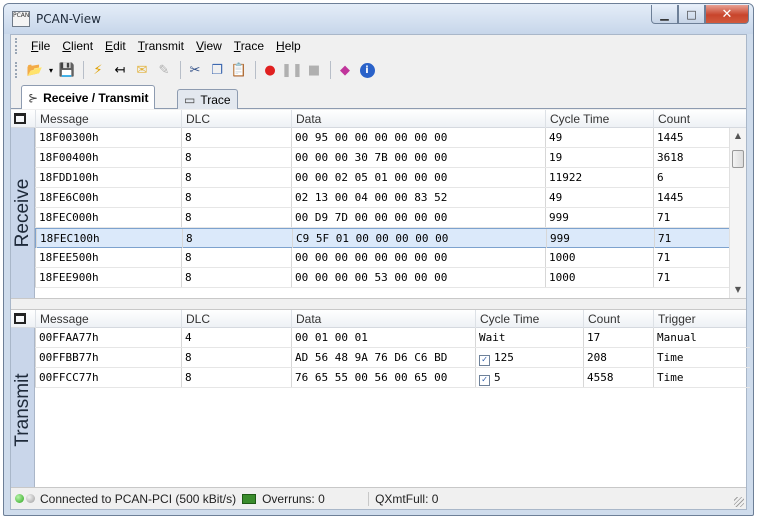  What do you see at coordinates (371, 357) in the screenshot?
I see `data-value: AD 56 48 9A 76 D6 C6 BD` at bounding box center [371, 357].